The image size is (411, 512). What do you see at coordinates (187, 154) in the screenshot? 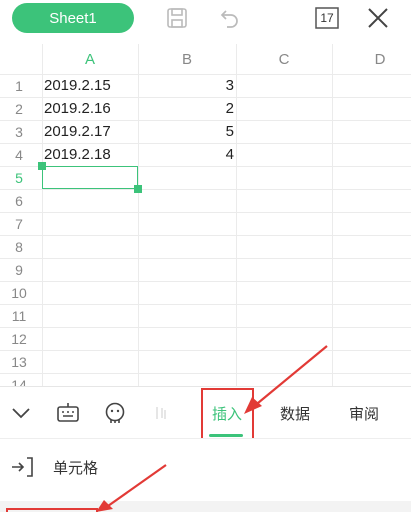
I see `cell-b4: 4` at bounding box center [187, 154].